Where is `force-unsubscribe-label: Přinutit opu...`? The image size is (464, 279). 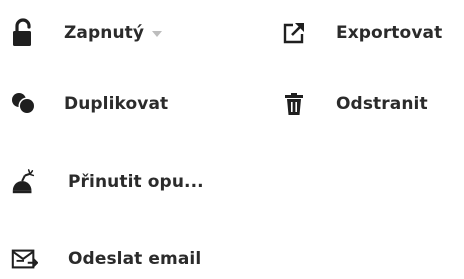
force-unsubscribe-label: Přinutit opu... is located at coordinates (136, 182).